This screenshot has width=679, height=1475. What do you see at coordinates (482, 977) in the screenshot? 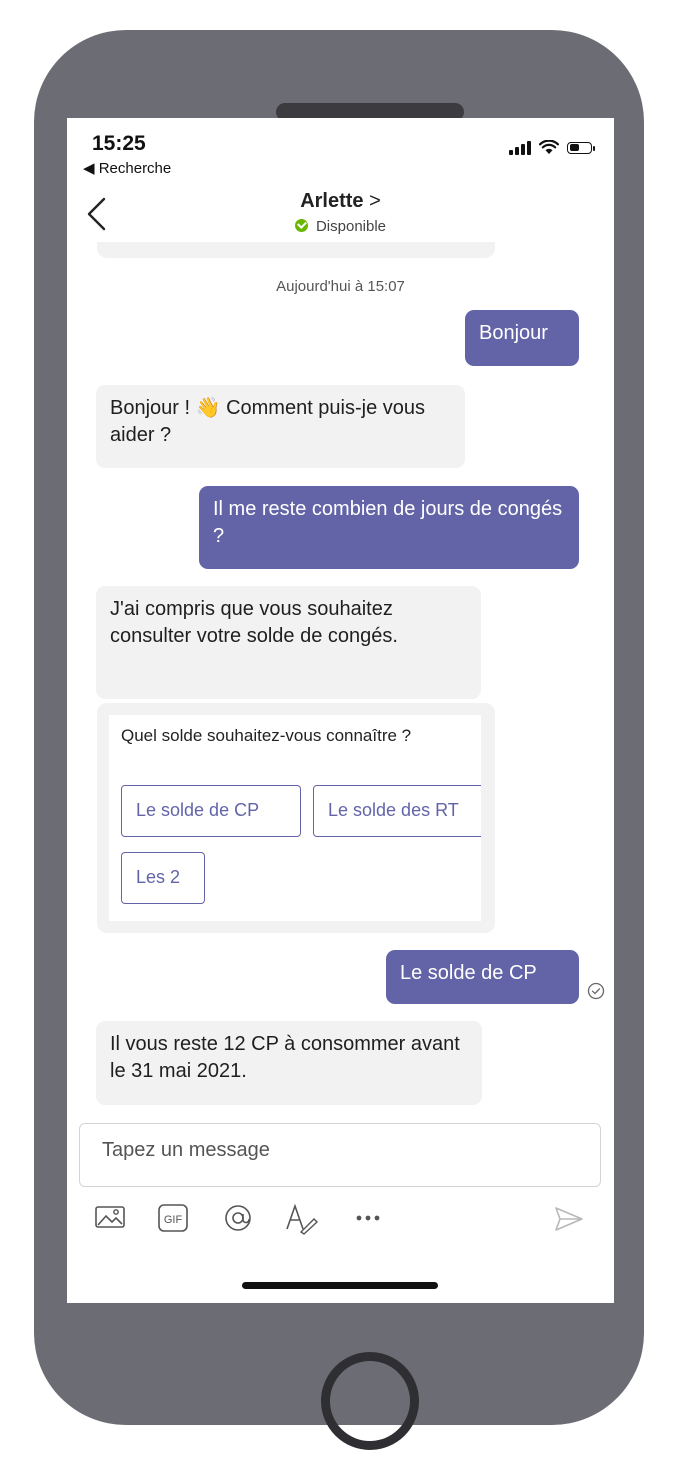
I see `message-outgoing: Le solde de CP` at bounding box center [482, 977].